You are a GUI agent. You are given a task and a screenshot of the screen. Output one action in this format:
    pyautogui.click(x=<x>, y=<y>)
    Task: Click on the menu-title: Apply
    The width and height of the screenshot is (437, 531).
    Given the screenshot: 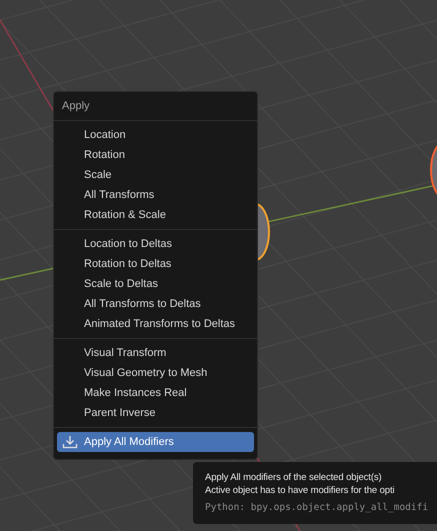 What is the action you would take?
    pyautogui.click(x=76, y=106)
    